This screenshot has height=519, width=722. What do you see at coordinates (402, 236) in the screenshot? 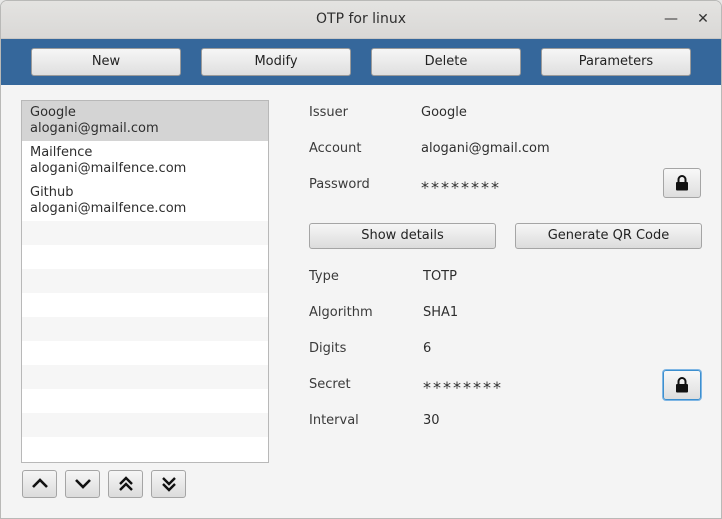
I see `show-details-button: Show details` at bounding box center [402, 236].